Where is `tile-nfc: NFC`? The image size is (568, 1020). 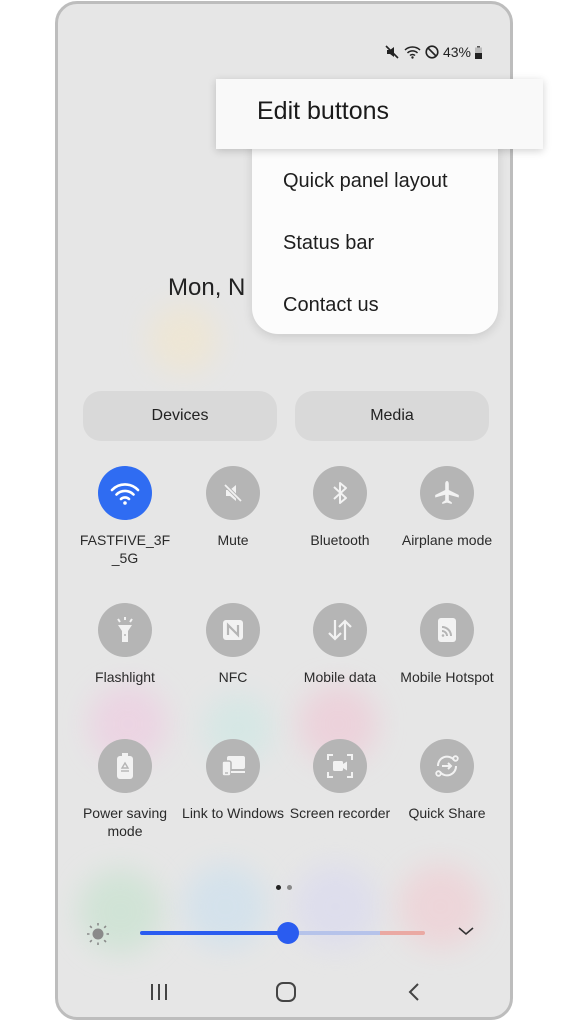 tile-nfc: NFC is located at coordinates (233, 644).